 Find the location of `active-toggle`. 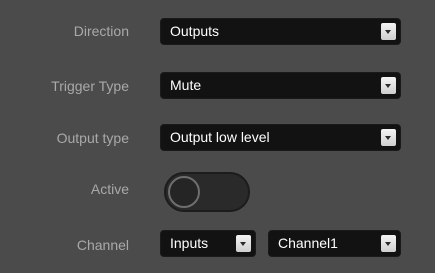

active-toggle is located at coordinates (207, 192).